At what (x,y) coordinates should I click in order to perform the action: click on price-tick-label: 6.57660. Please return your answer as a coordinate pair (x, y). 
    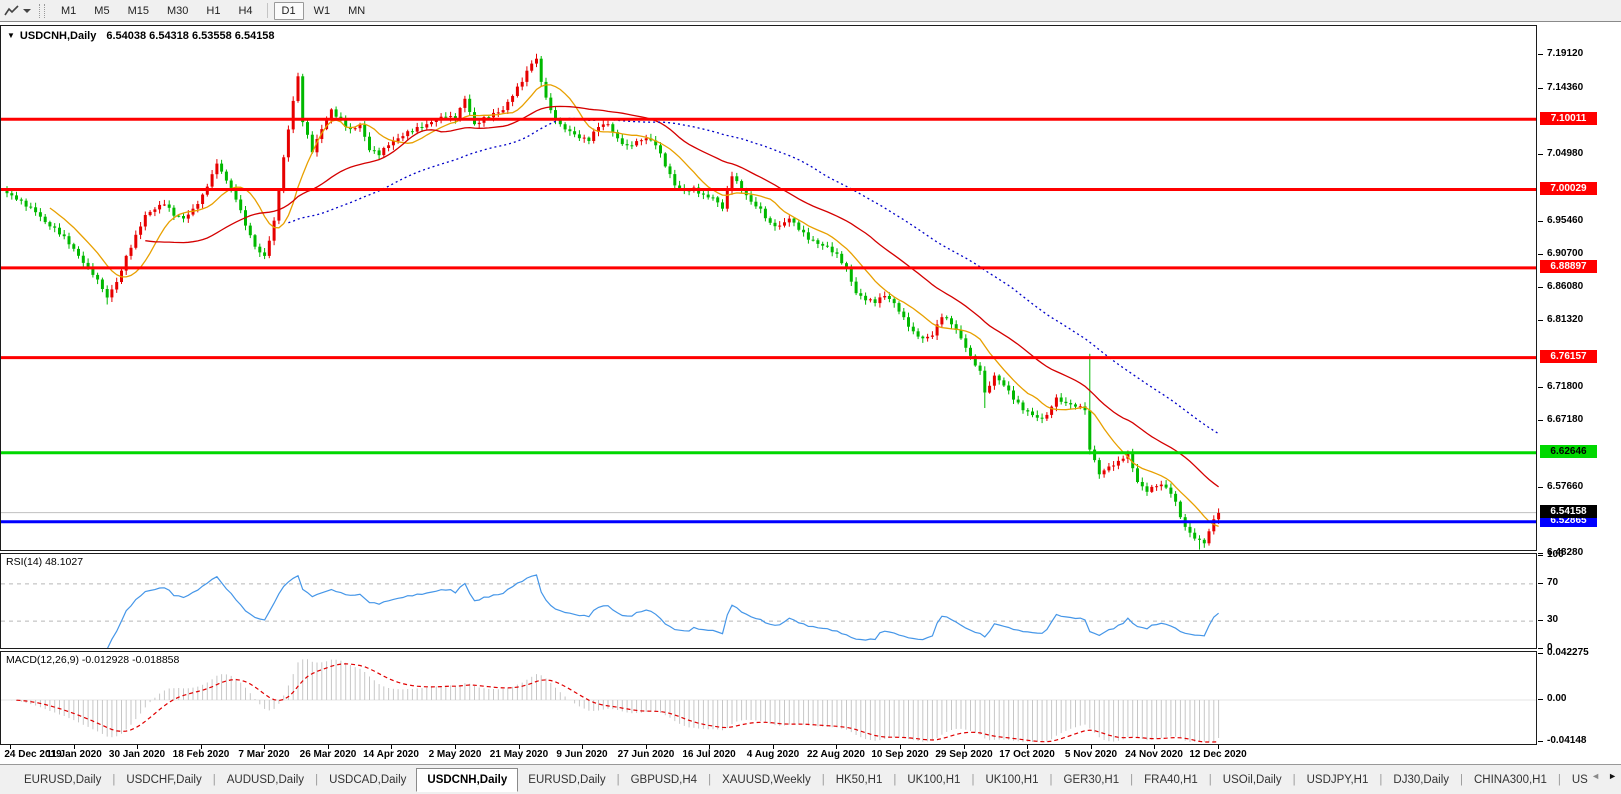
    Looking at the image, I should click on (1565, 486).